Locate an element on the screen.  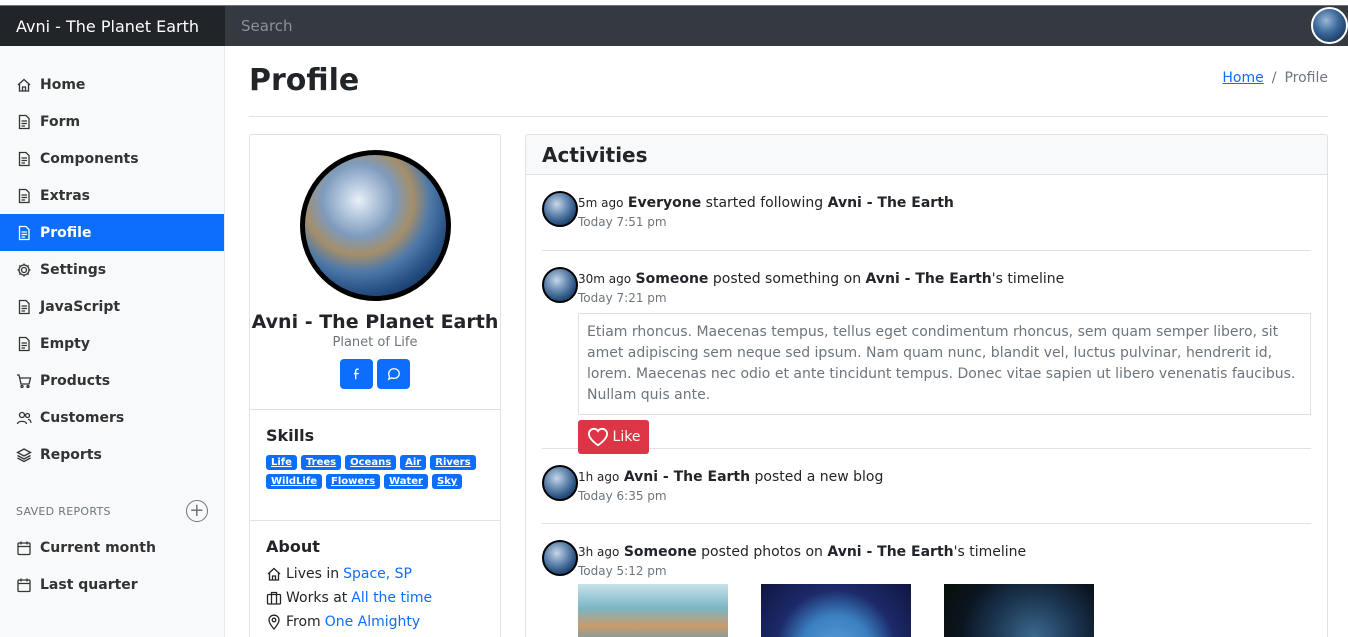
sidebar-item-home: Home is located at coordinates (112, 84).